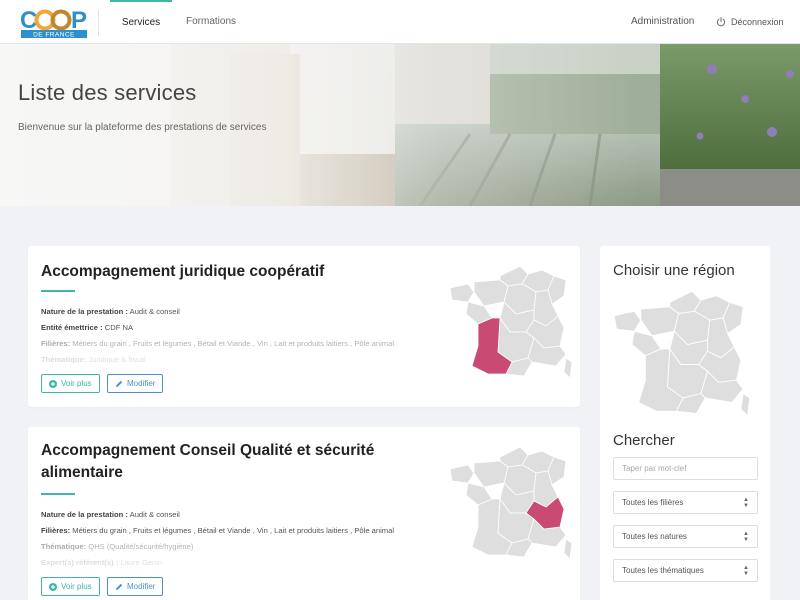 Image resolution: width=800 pixels, height=600 pixels. I want to click on search-heading: Chercher, so click(644, 440).